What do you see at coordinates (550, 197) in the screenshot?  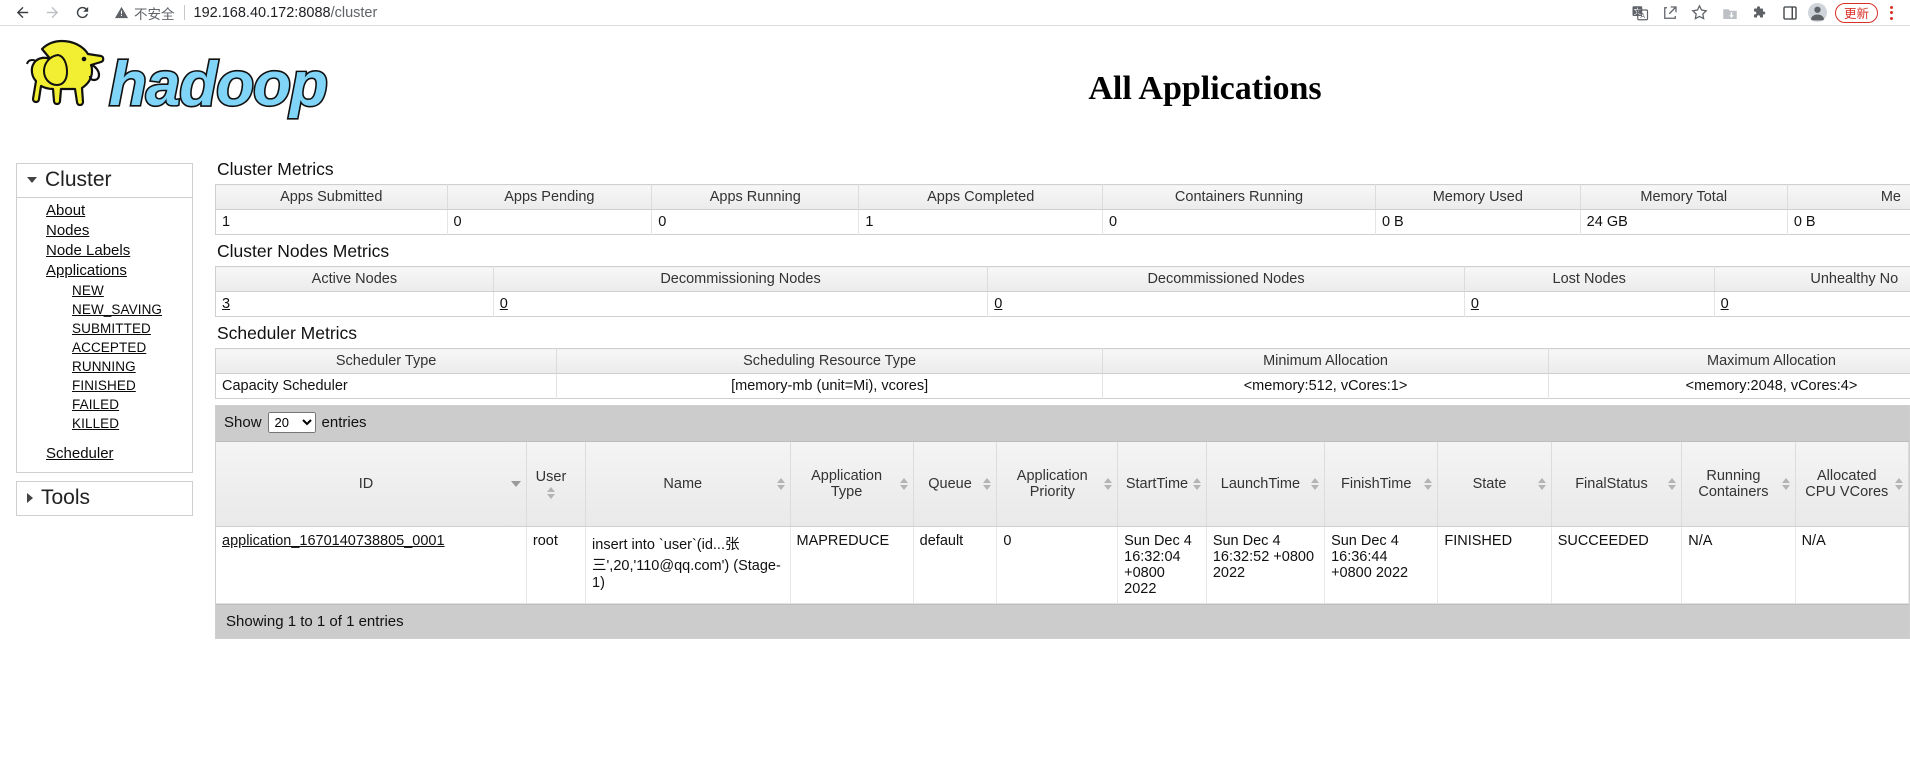 I see `th-apps-pending: Apps Pending` at bounding box center [550, 197].